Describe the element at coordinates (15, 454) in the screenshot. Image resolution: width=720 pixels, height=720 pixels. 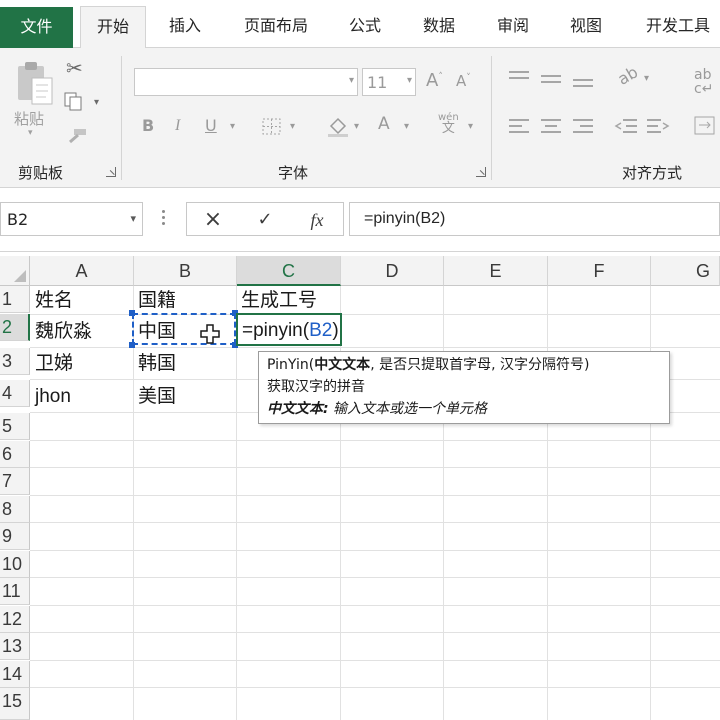
I see `row-header-6: 6` at that location.